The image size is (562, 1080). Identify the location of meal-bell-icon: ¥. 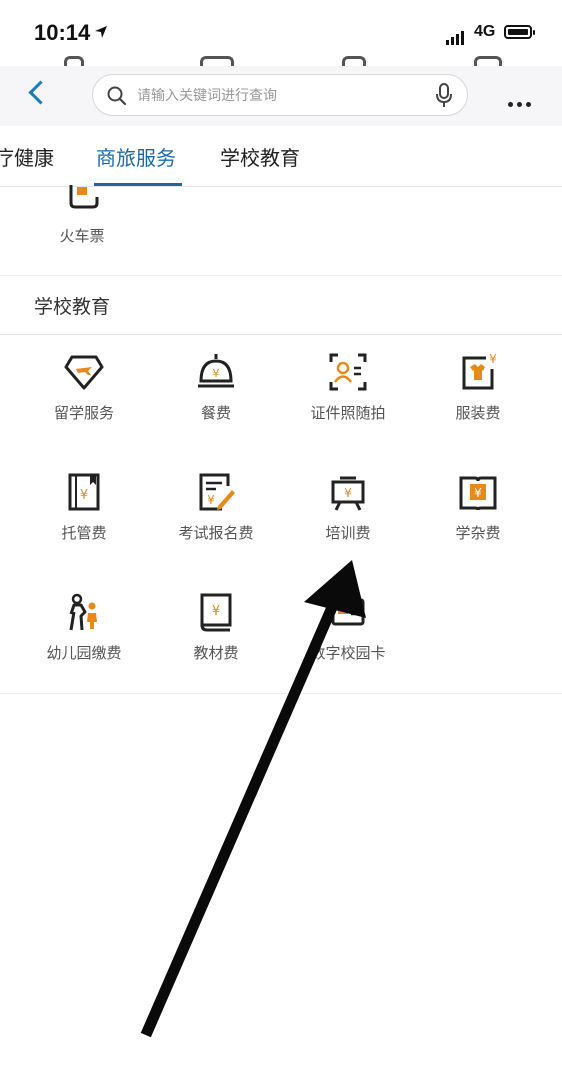
(216, 371).